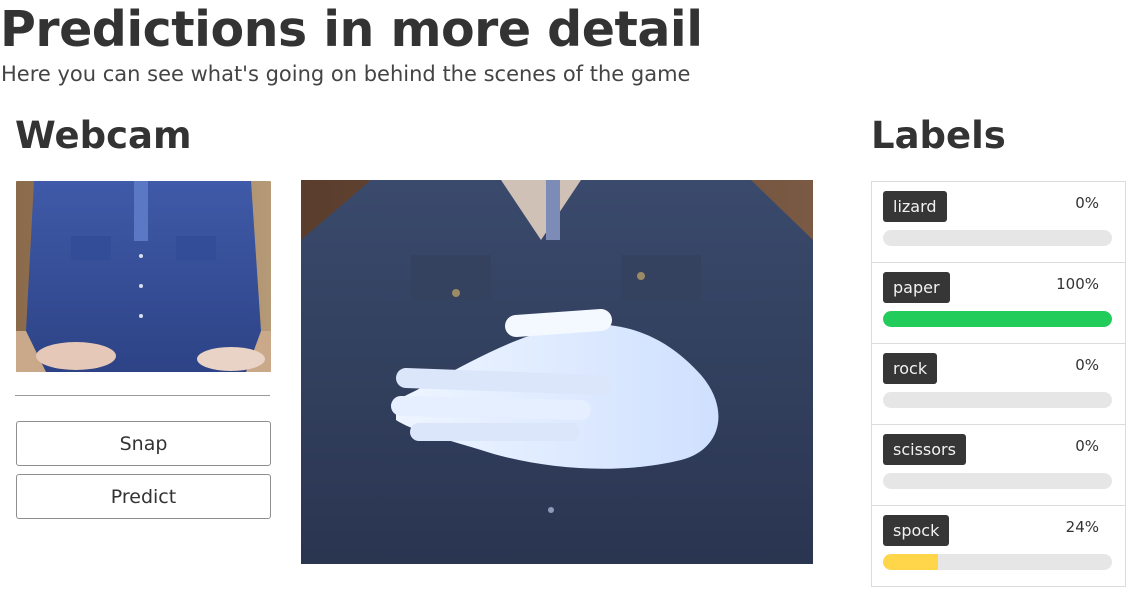 Image resolution: width=1140 pixels, height=594 pixels. Describe the element at coordinates (351, 29) in the screenshot. I see `page-title: Predictions in more detail` at that location.